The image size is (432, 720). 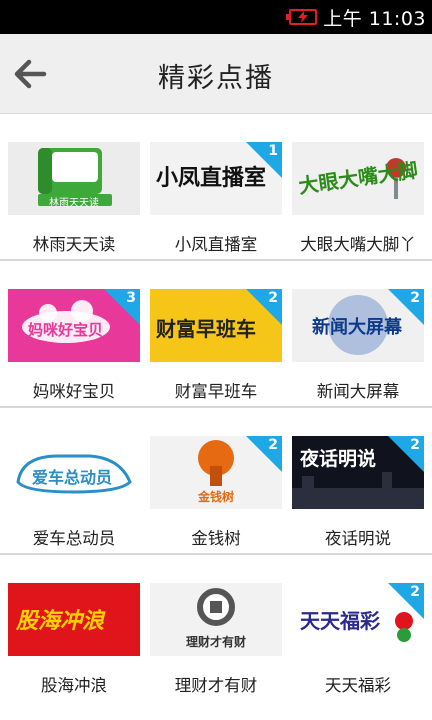 What do you see at coordinates (72, 477) in the screenshot?
I see `program-logo-text: 爱车总动员` at bounding box center [72, 477].